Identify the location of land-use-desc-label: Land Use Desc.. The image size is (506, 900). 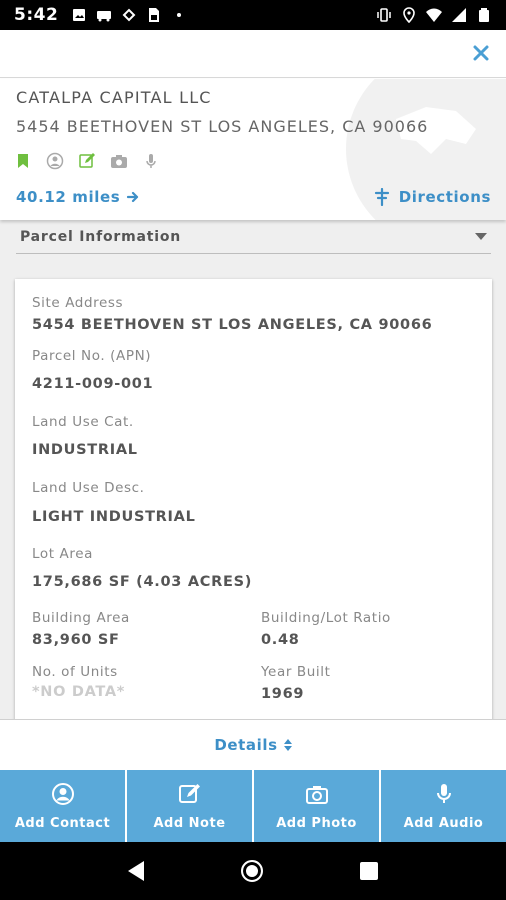
(88, 488).